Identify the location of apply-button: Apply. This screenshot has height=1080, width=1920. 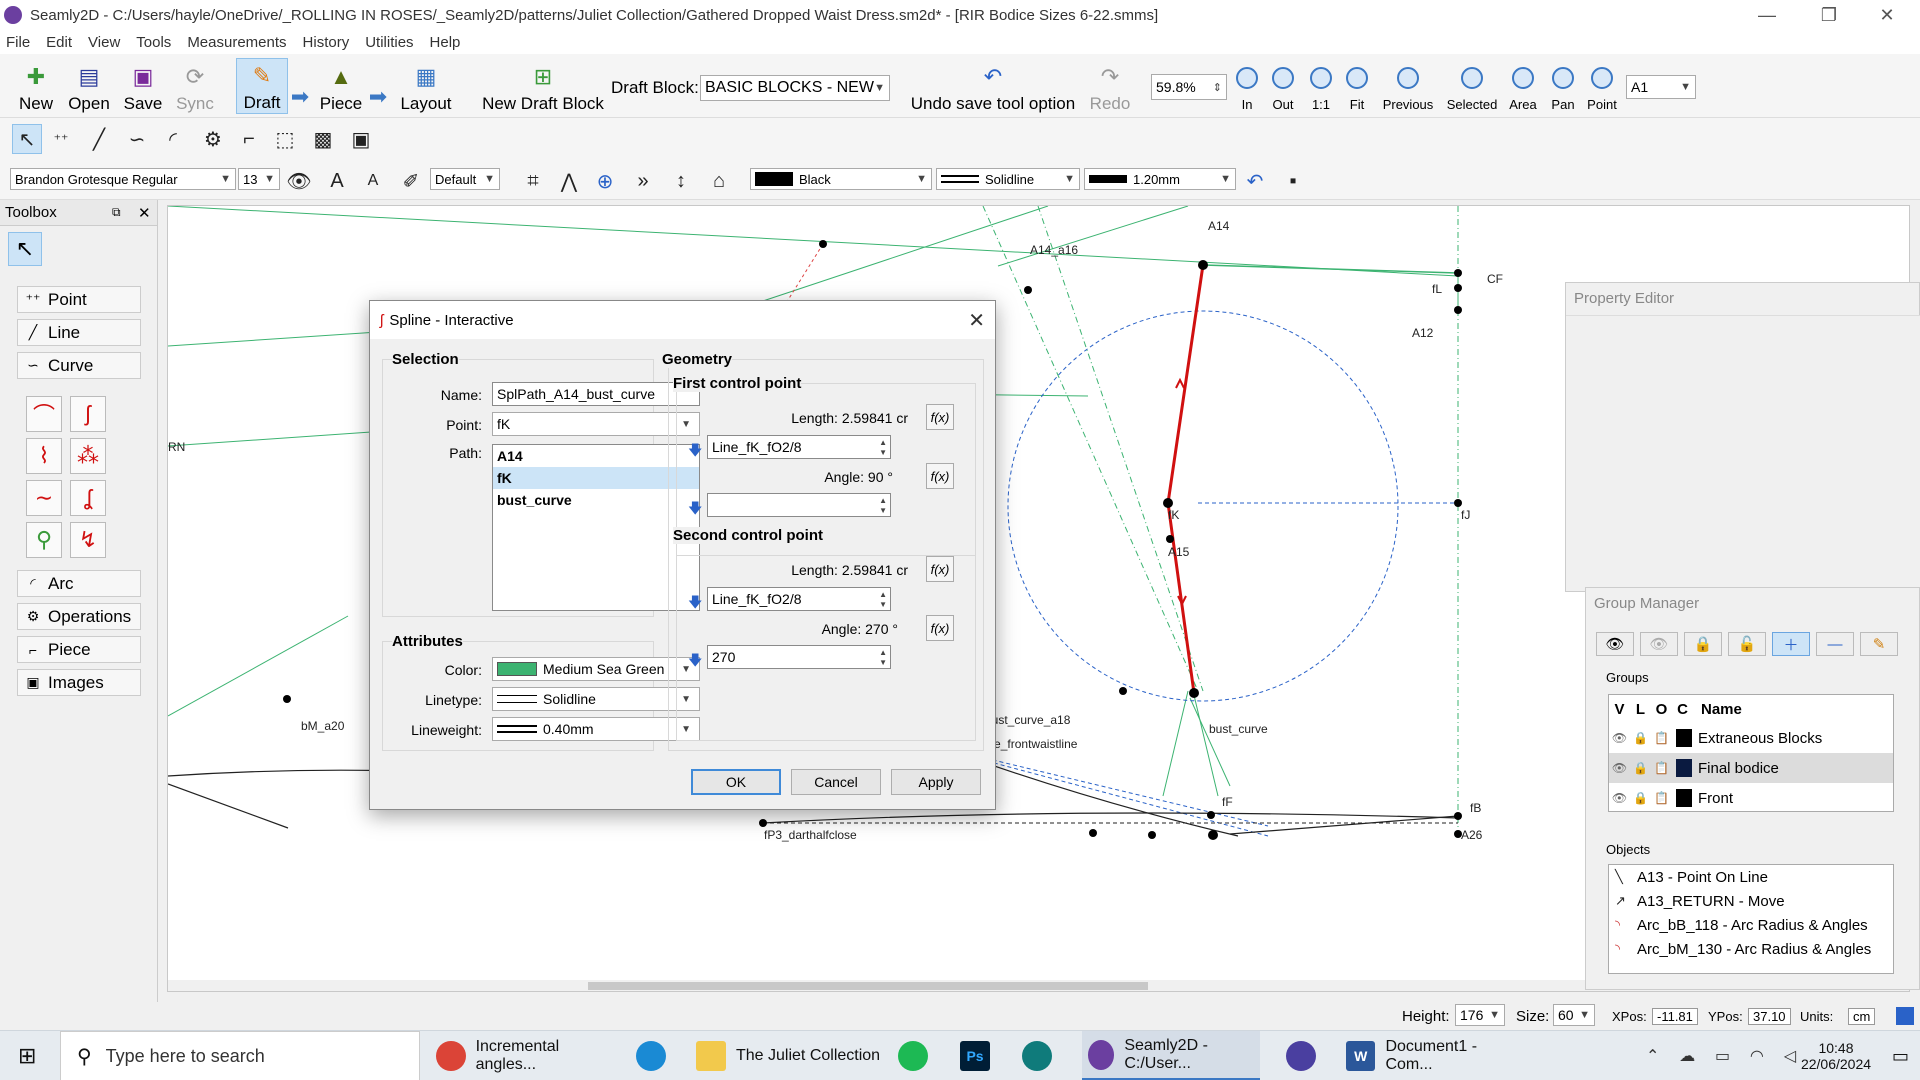
(936, 782).